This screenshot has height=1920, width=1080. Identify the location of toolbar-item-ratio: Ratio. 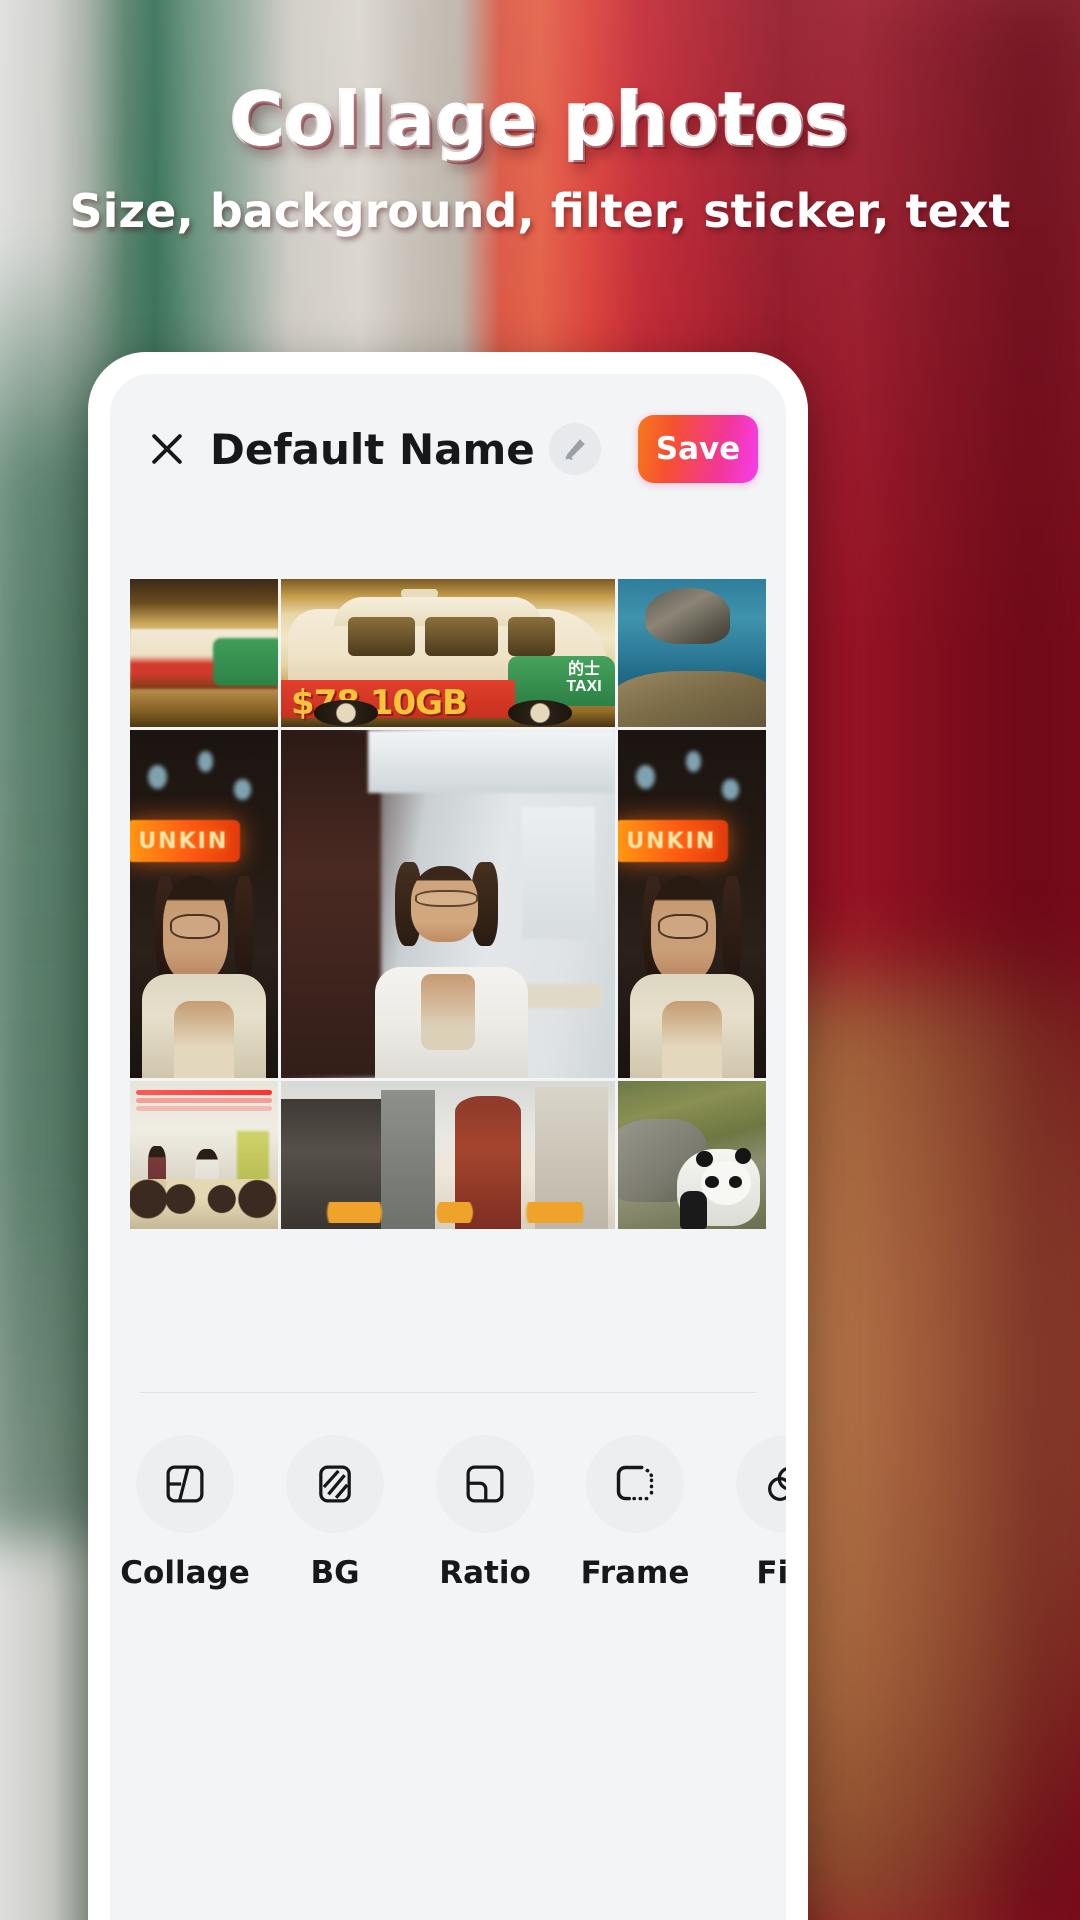
(485, 1513).